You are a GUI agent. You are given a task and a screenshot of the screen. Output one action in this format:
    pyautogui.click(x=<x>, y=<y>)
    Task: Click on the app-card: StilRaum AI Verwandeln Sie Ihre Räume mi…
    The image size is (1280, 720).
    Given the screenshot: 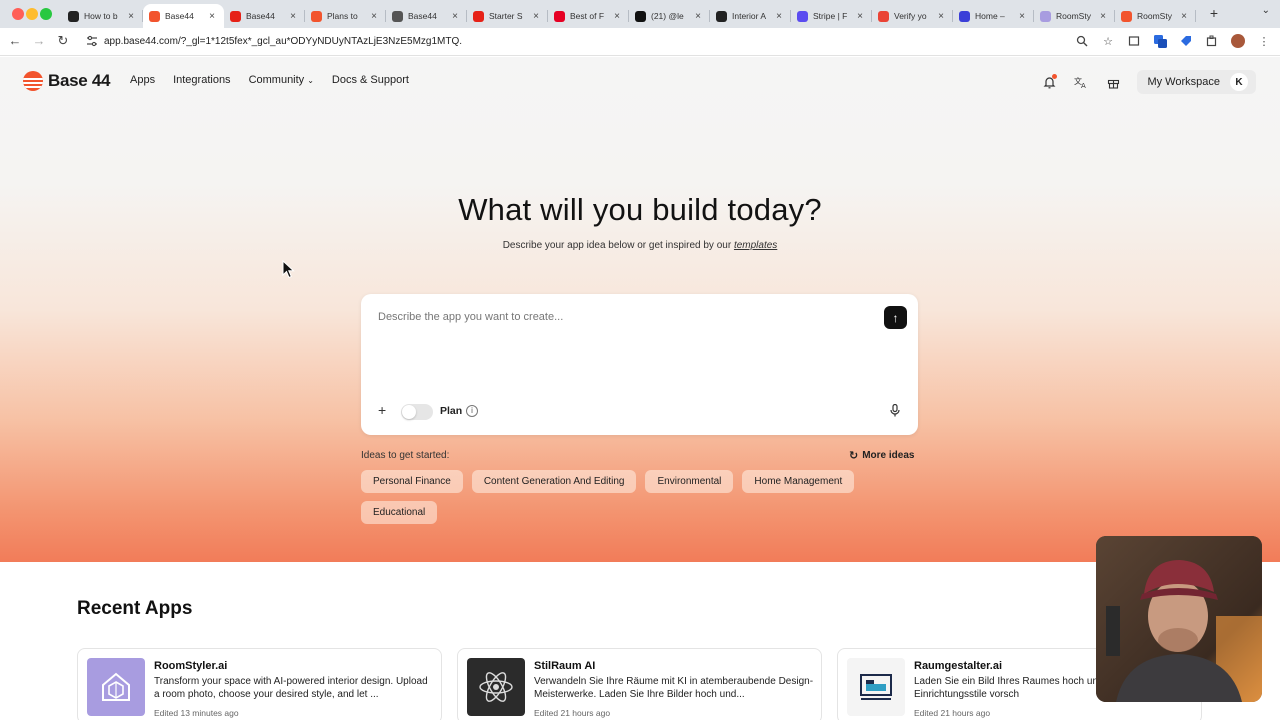 What is the action you would take?
    pyautogui.click(x=639, y=684)
    